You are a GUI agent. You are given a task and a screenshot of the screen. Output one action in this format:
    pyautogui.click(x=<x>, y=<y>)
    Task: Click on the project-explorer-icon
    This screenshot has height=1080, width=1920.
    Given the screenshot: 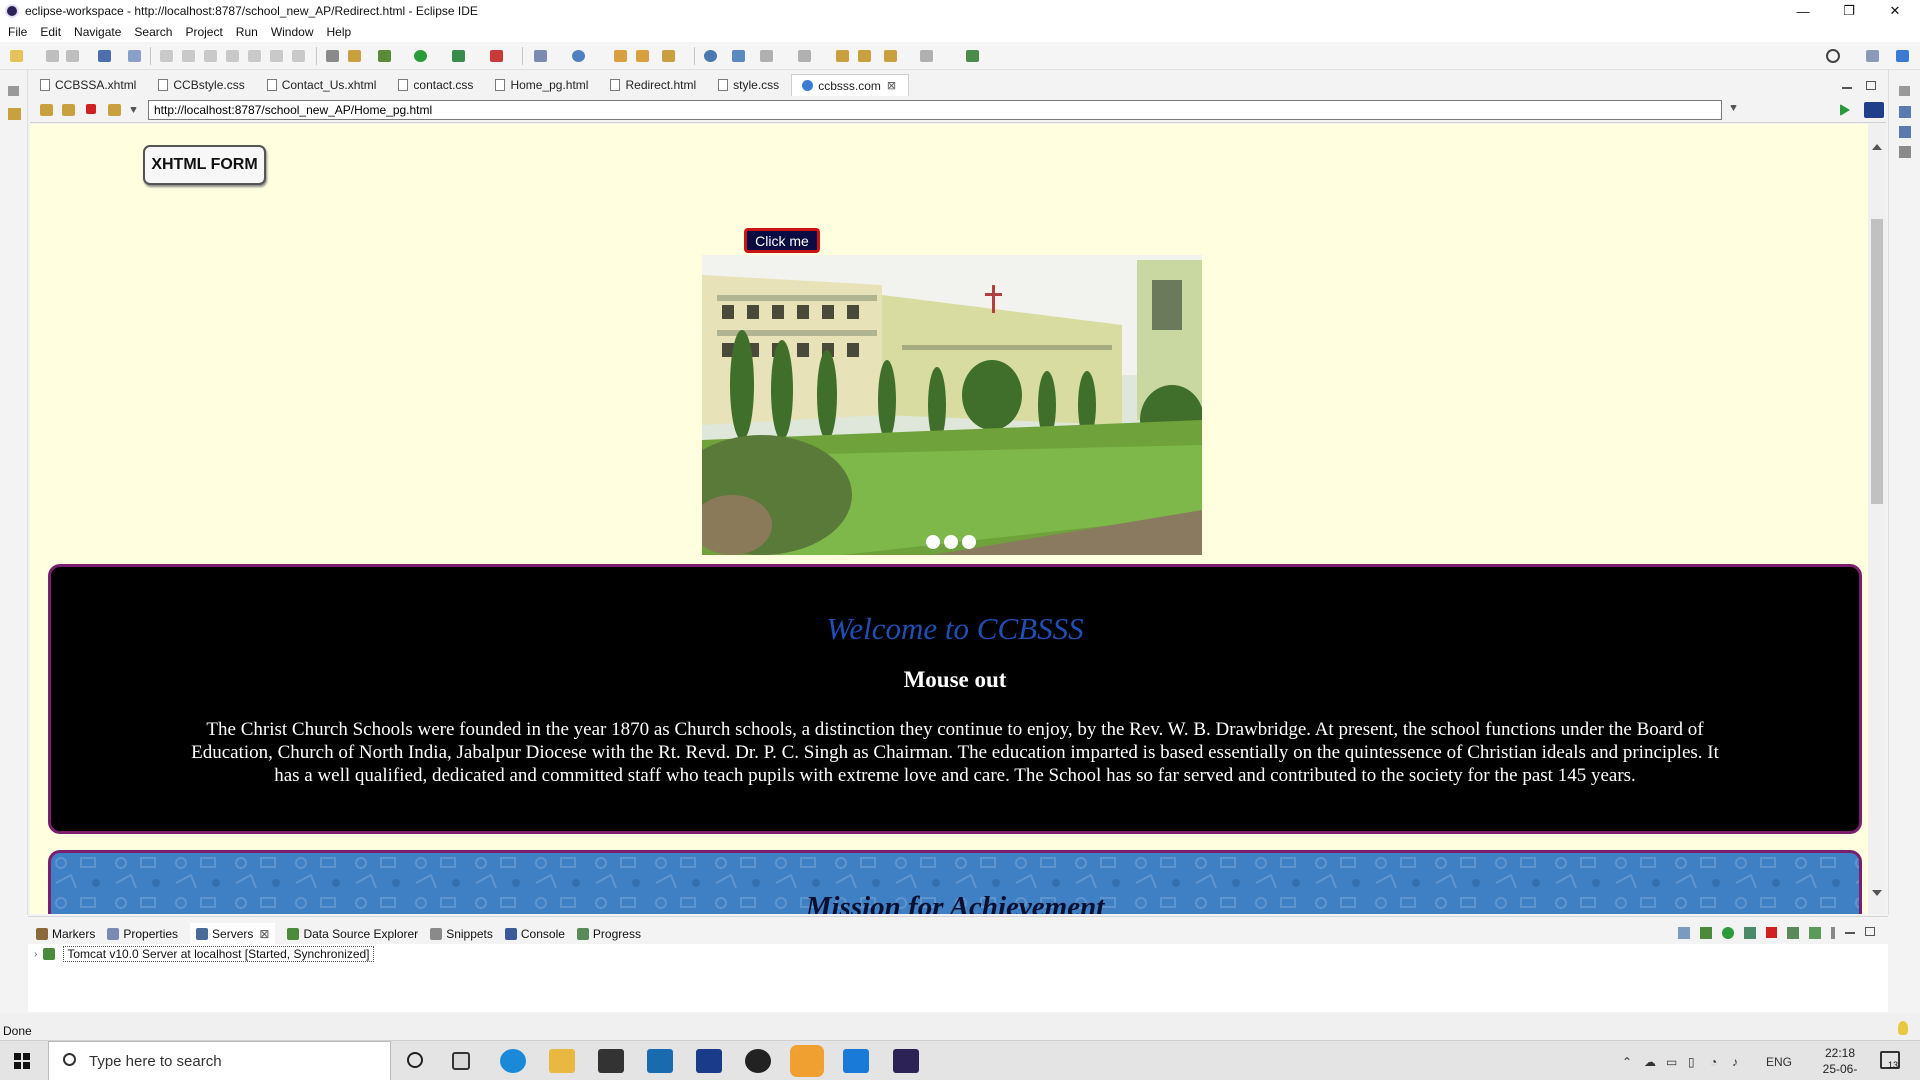 What is the action you would take?
    pyautogui.click(x=14, y=114)
    